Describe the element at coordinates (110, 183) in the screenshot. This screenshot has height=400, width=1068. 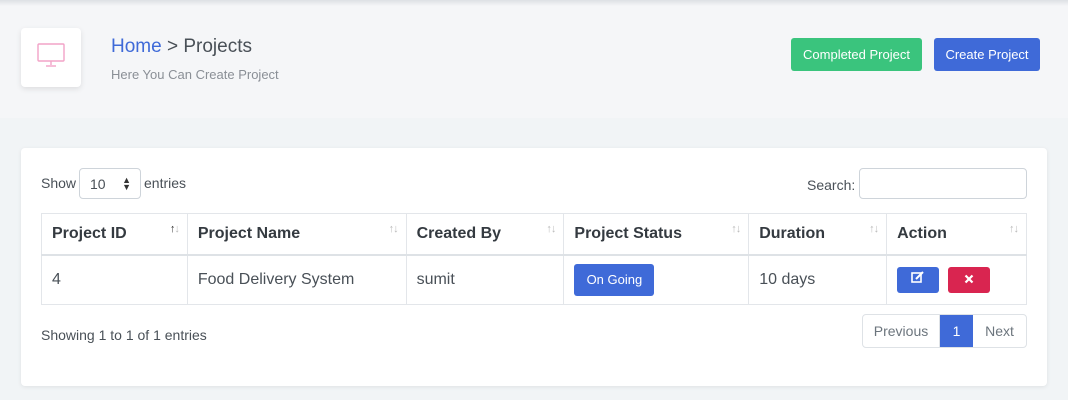
I see `entries-select: 10 ▲ ▼` at that location.